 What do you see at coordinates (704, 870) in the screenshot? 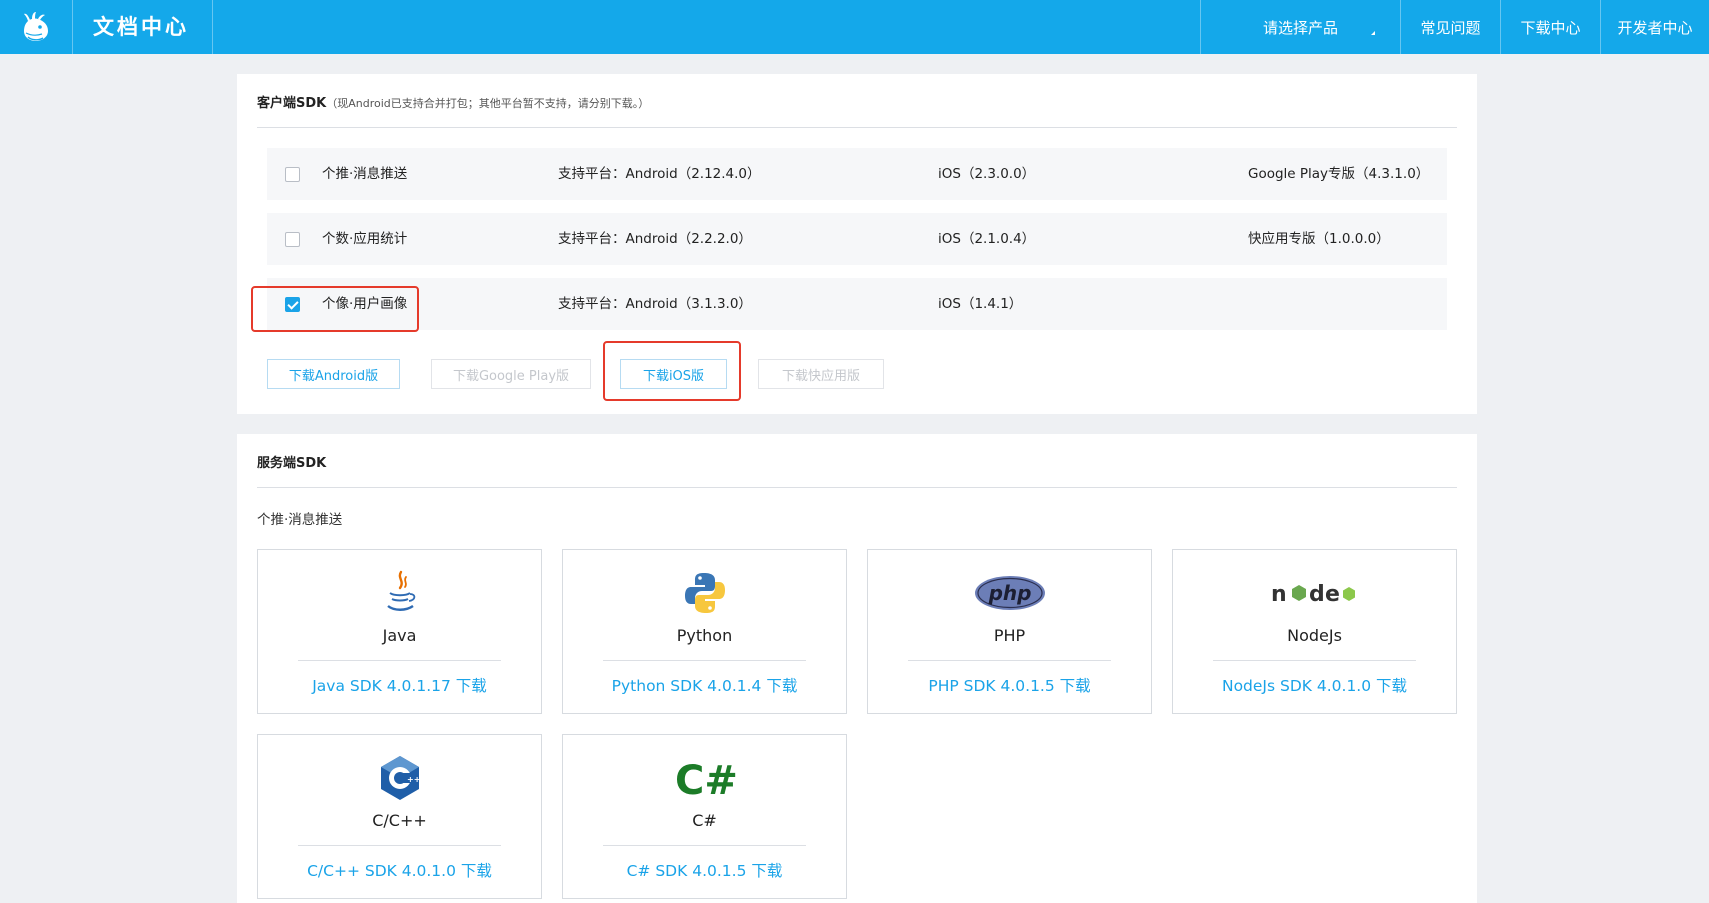
I see `csharp-sdk-download-link: C# SDK 4.0.1.5 下载` at bounding box center [704, 870].